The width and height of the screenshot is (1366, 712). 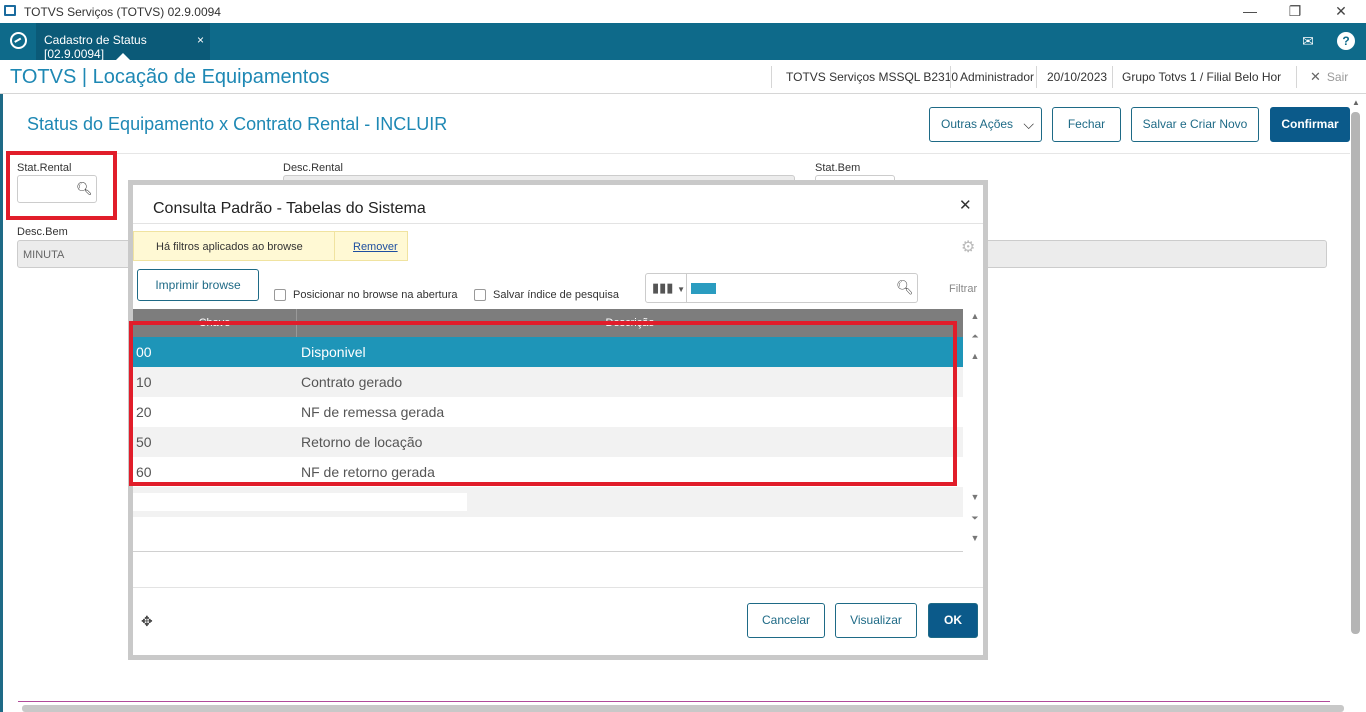 I want to click on grid-page-down-icon: ⏷, so click(x=975, y=518).